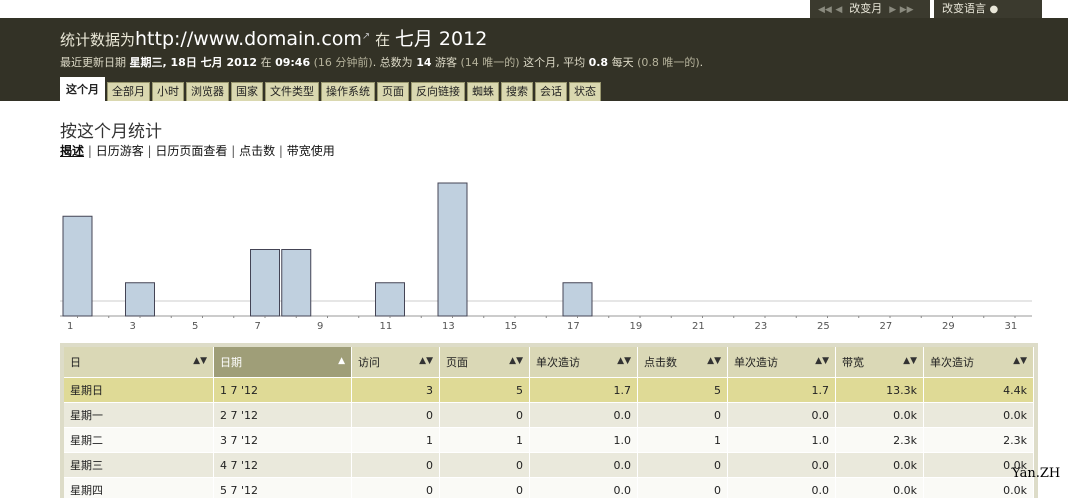 Image resolution: width=1068 pixels, height=498 pixels. I want to click on minutes-ago: (16 分钟前), so click(343, 62).